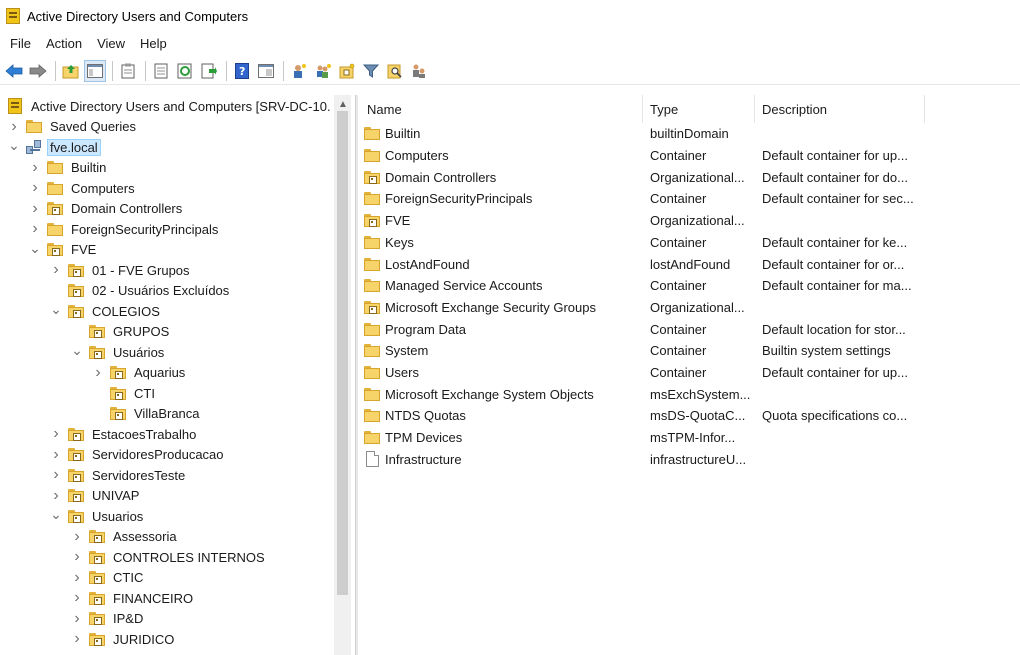 The image size is (1020, 655). I want to click on forward-arrow-icon, so click(38, 71).